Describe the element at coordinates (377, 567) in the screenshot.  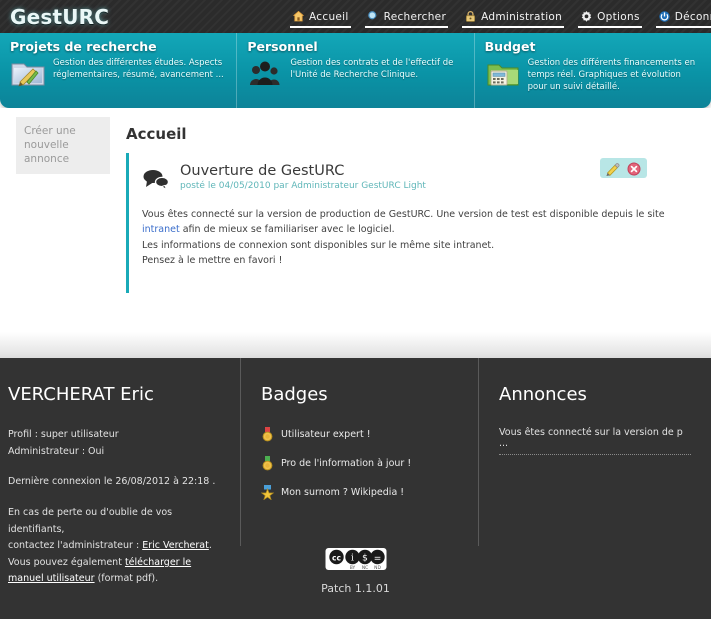
I see `svg-text: ND` at that location.